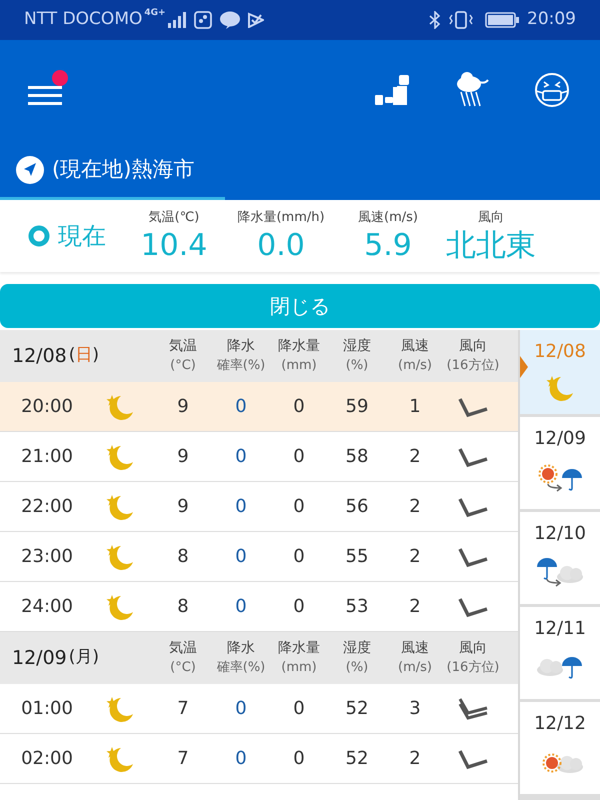 This screenshot has height=800, width=600. What do you see at coordinates (256, 20) in the screenshot?
I see `checkmark-icon` at bounding box center [256, 20].